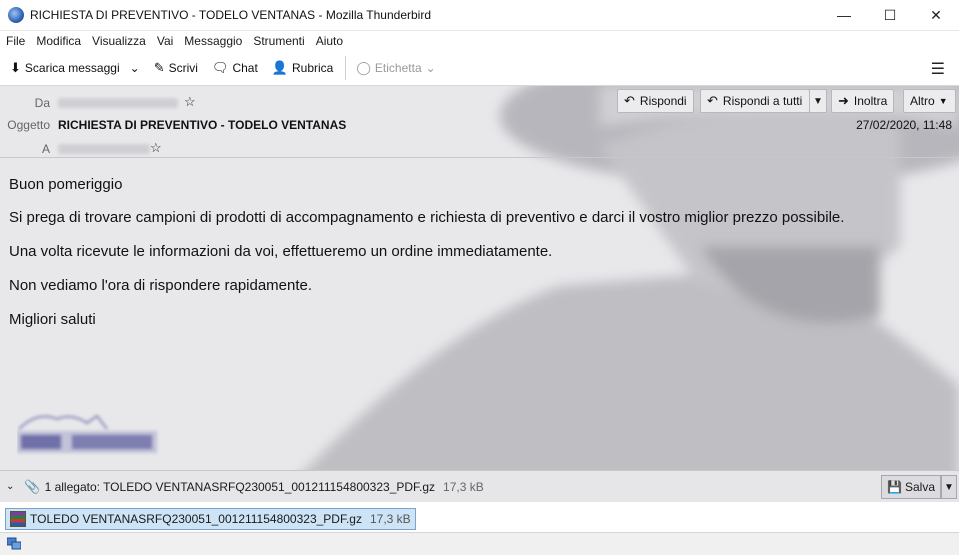 This screenshot has width=959, height=555. What do you see at coordinates (894, 487) in the screenshot?
I see `save-icon: 💾` at bounding box center [894, 487].